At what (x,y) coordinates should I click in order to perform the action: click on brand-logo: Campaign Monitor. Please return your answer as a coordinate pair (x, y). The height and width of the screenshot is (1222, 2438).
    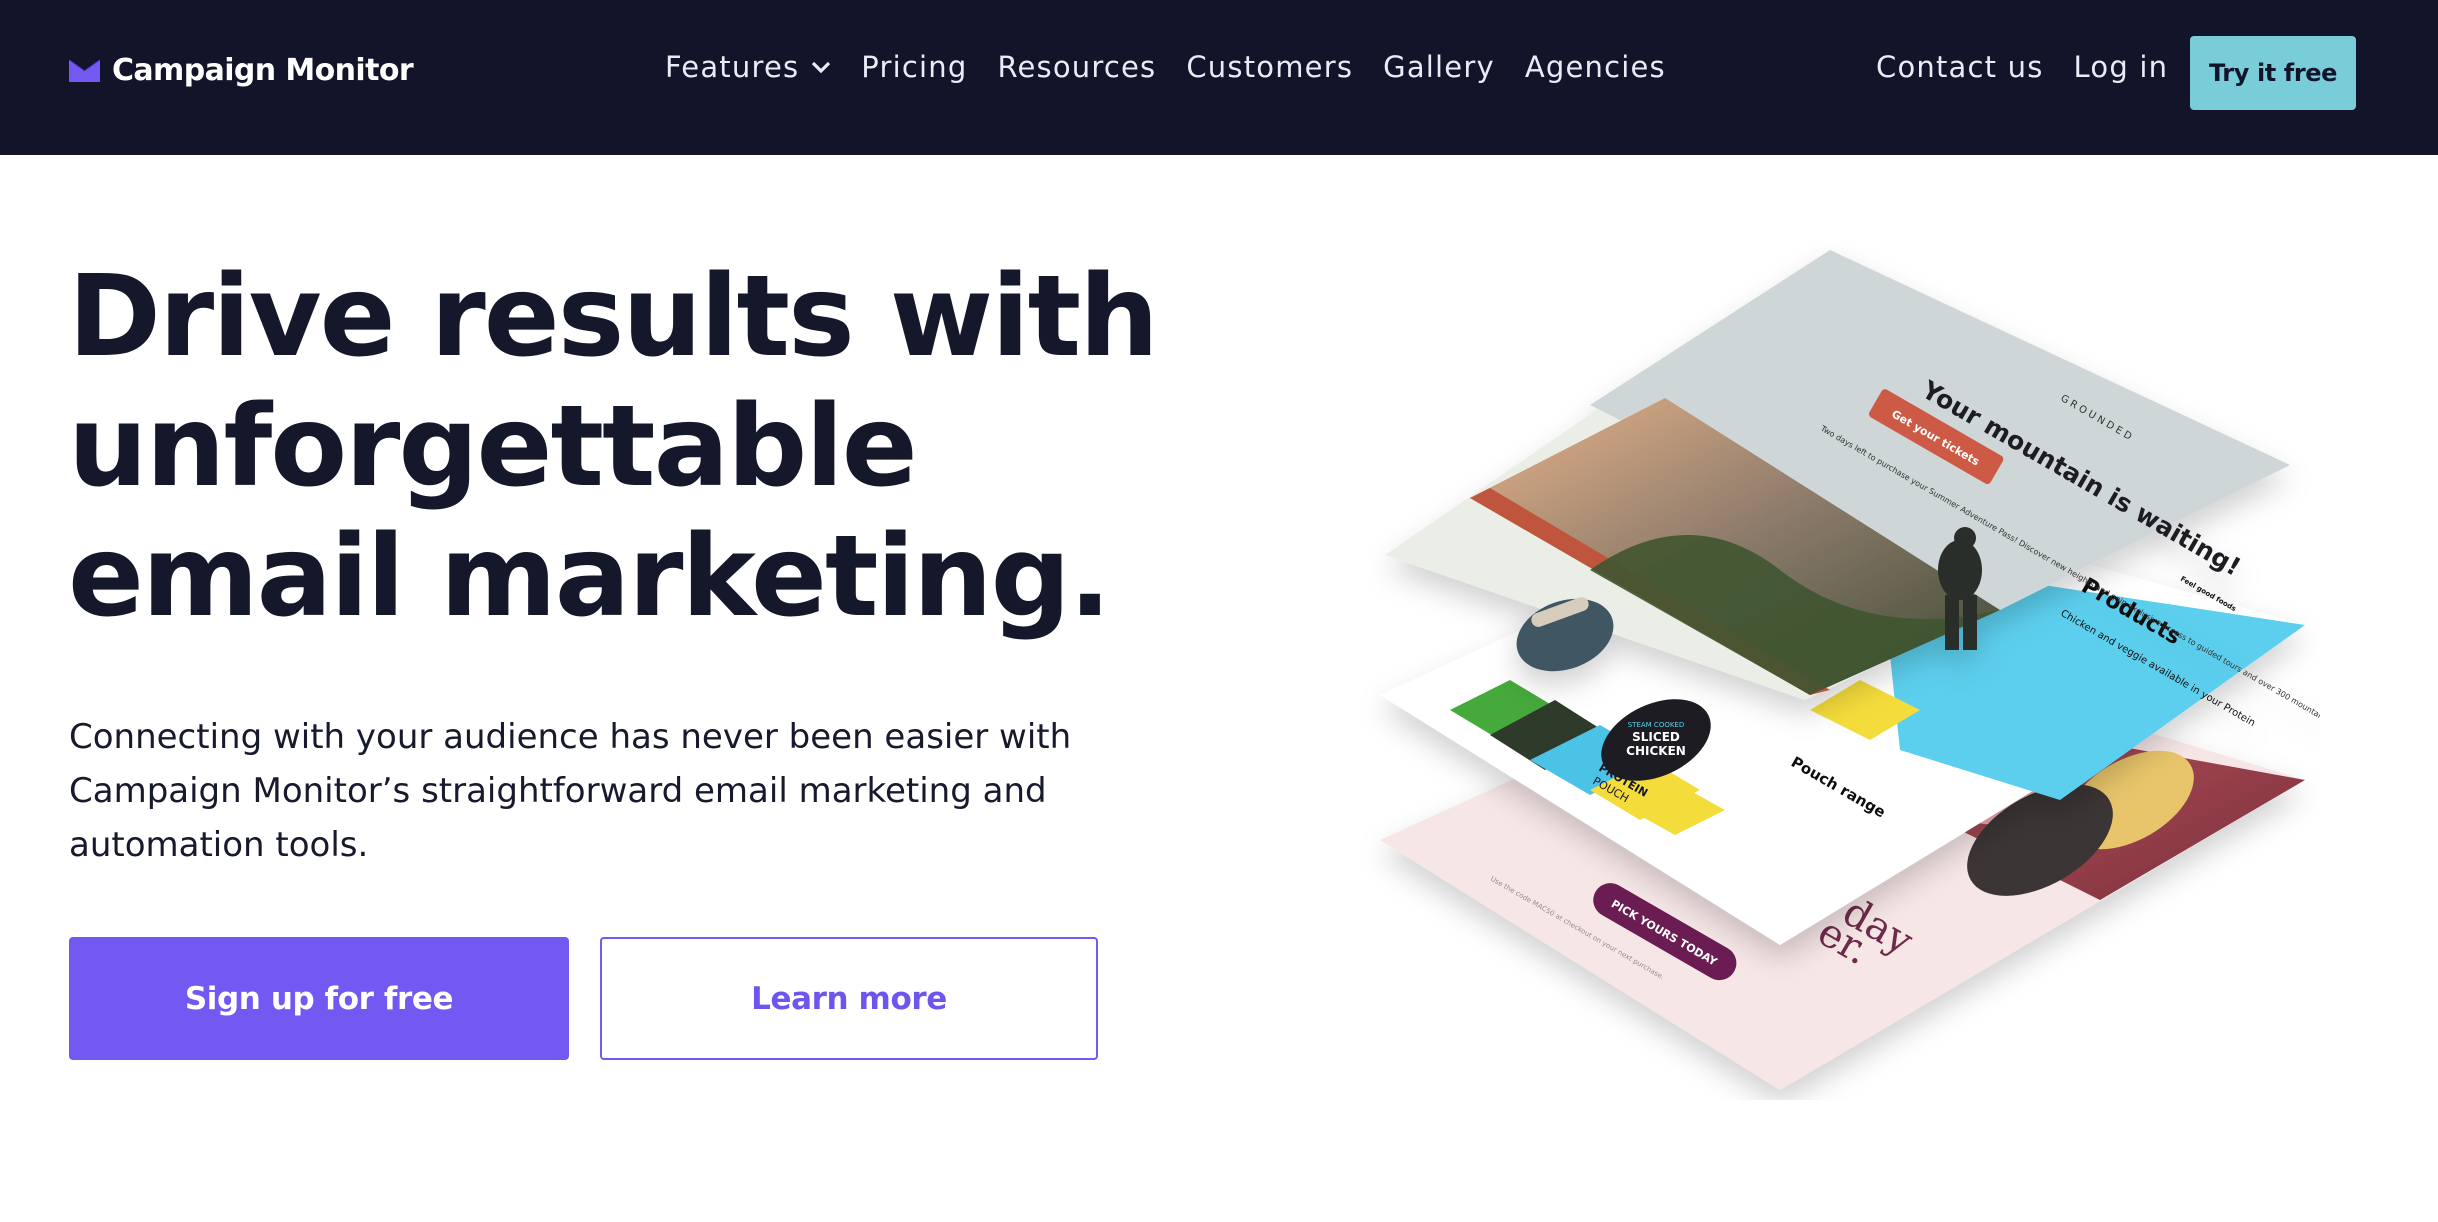
    Looking at the image, I should click on (241, 70).